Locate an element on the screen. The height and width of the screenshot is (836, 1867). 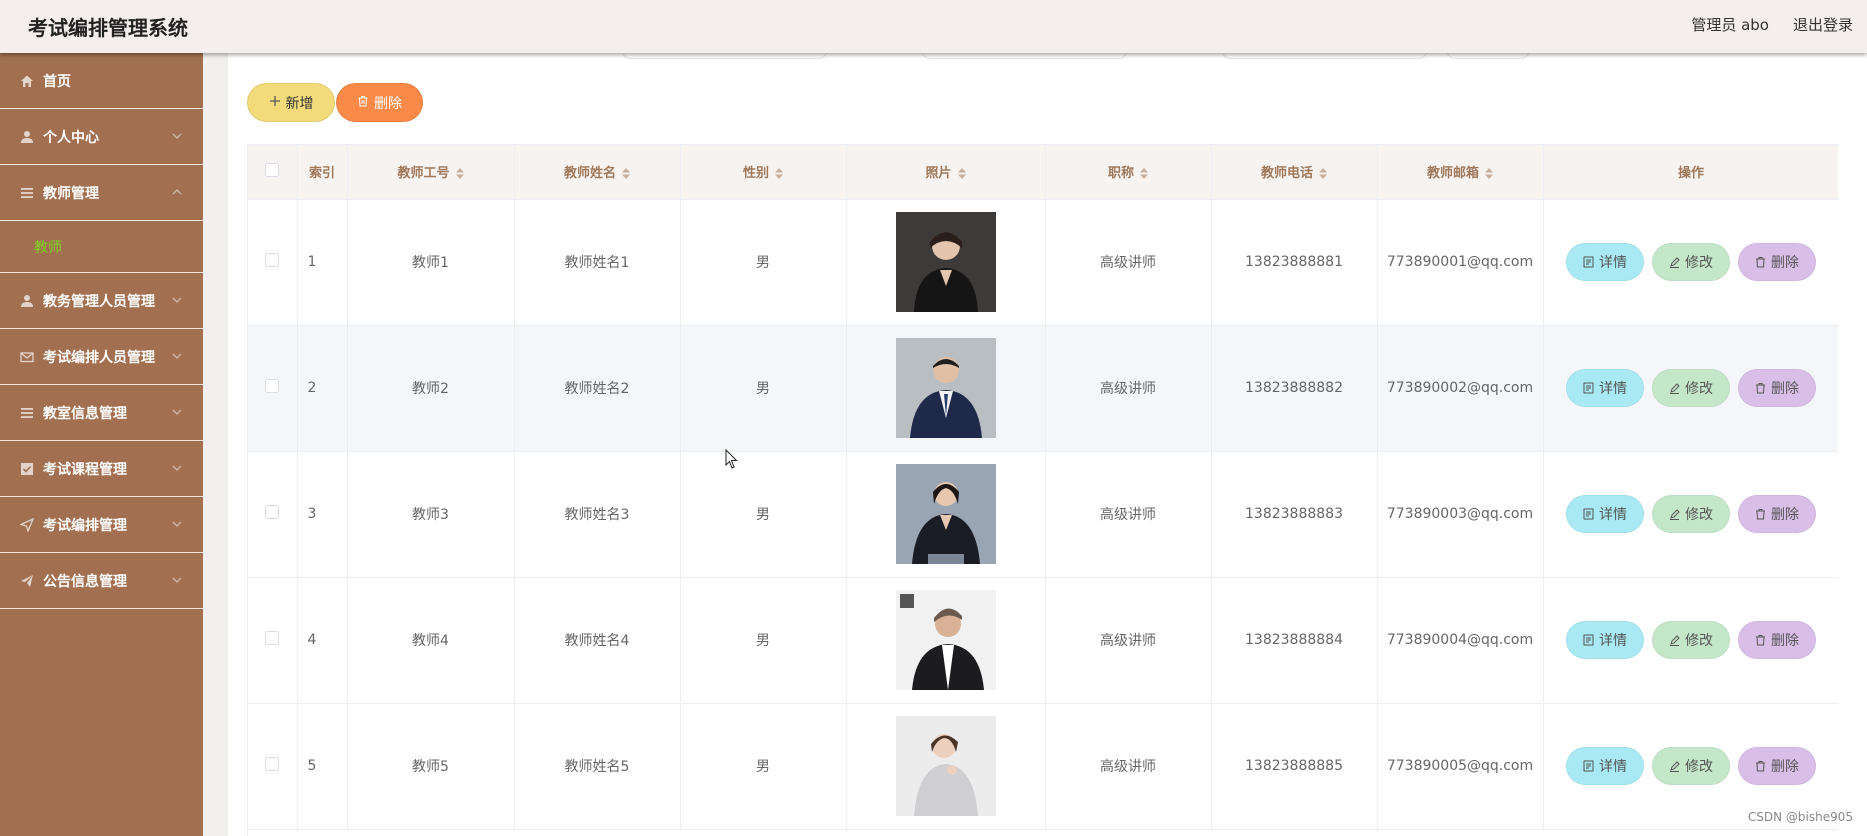
logout-link: 退出登录 is located at coordinates (1823, 24).